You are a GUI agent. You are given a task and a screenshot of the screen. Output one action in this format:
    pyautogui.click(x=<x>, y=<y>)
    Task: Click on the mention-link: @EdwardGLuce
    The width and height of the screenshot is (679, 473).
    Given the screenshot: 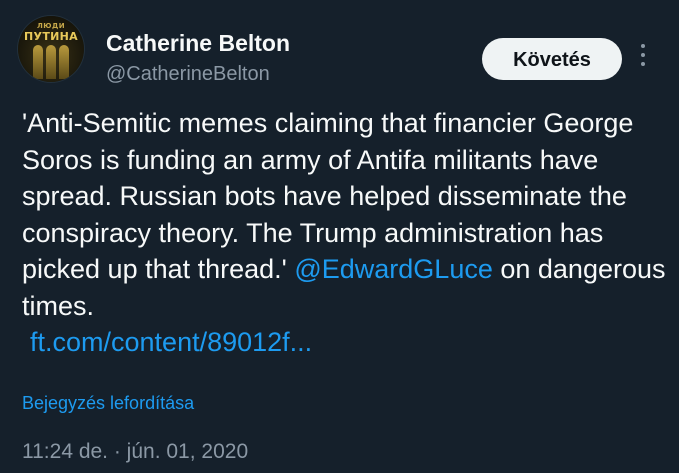 What is the action you would take?
    pyautogui.click(x=393, y=269)
    